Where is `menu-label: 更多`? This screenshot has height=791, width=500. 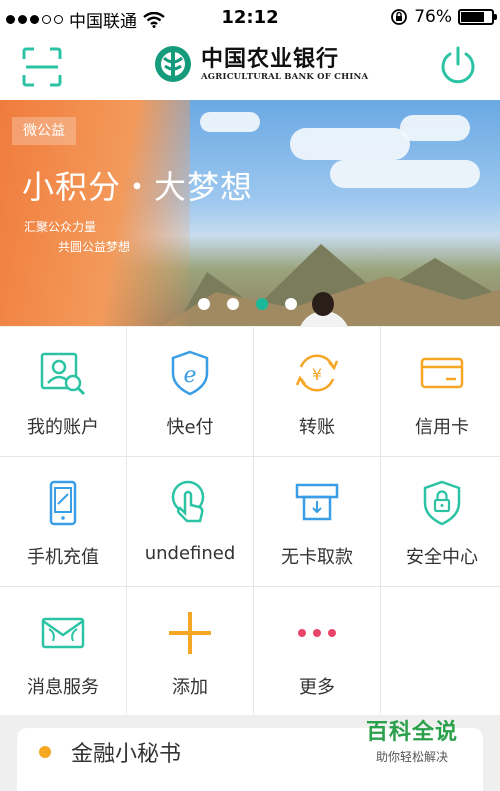
menu-label: 更多 is located at coordinates (317, 687).